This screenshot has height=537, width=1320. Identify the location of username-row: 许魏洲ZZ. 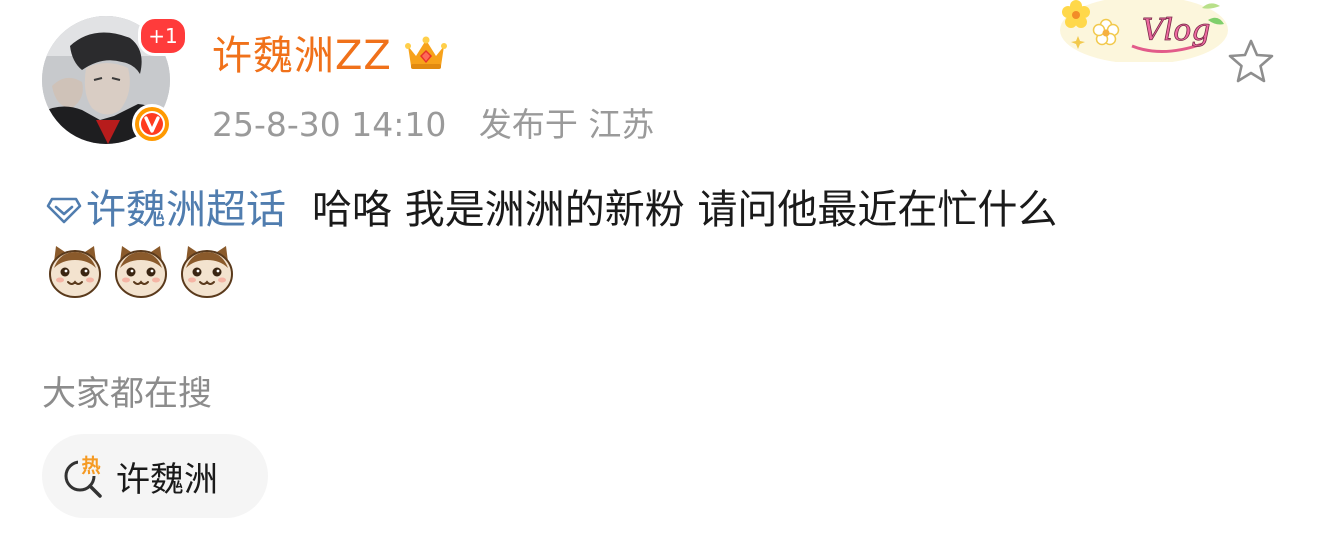
(330, 52).